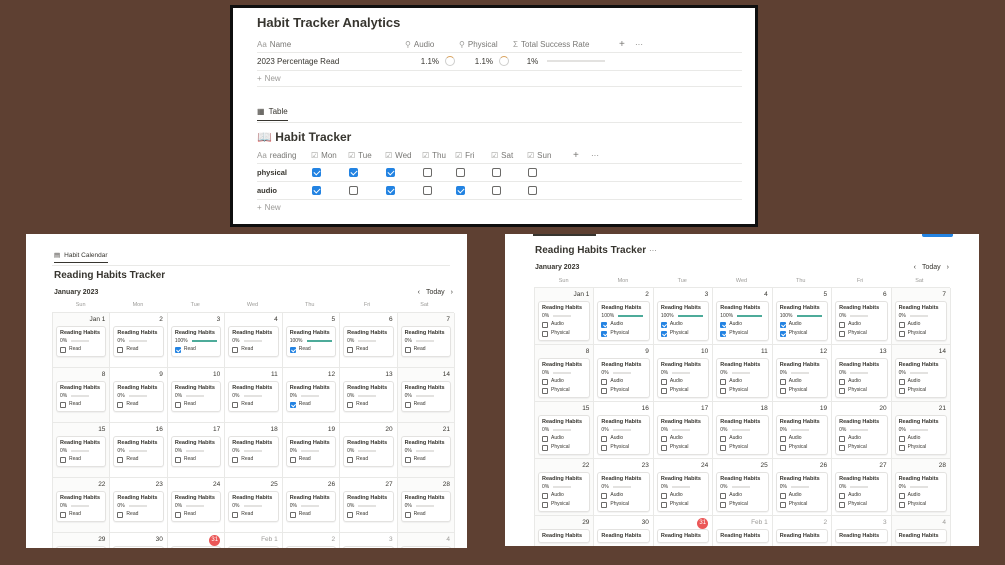 This screenshot has height=565, width=1005. Describe the element at coordinates (931, 267) in the screenshot. I see `today-button: Today` at that location.